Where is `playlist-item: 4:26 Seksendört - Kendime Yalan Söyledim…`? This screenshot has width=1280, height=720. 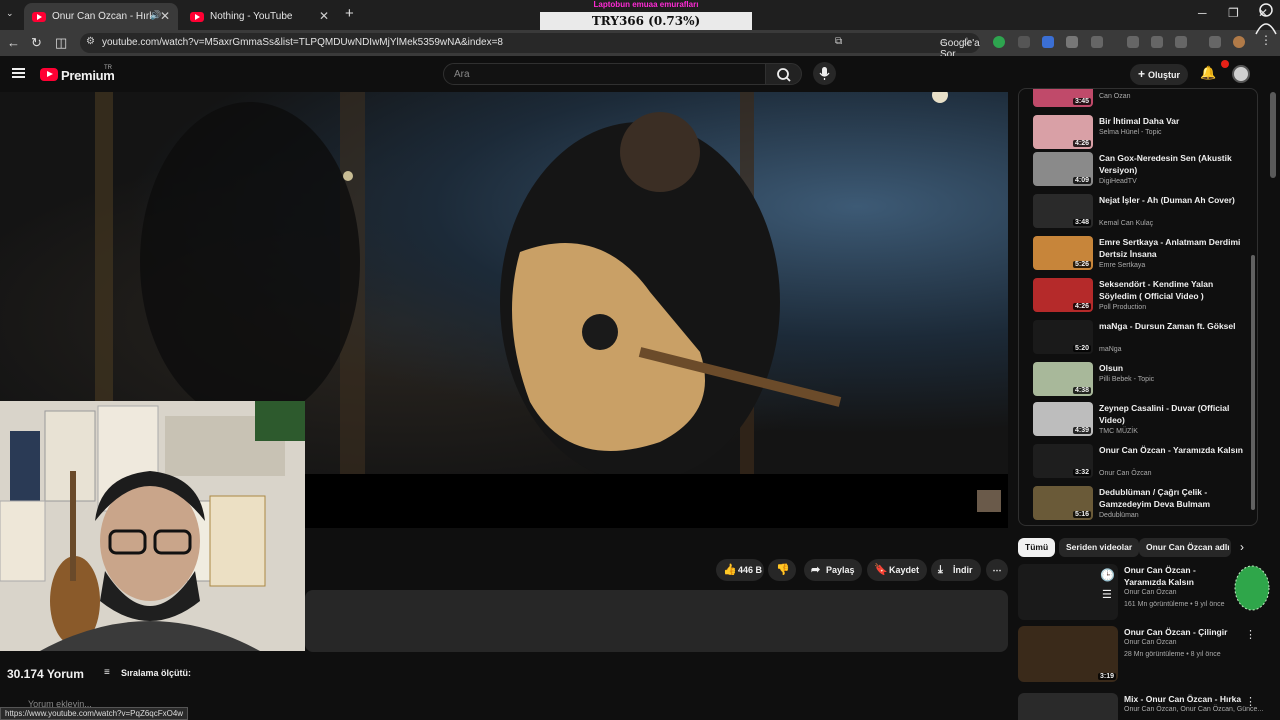 playlist-item: 4:26 Seksendört - Kendime Yalan Söyledim… is located at coordinates (1143, 298).